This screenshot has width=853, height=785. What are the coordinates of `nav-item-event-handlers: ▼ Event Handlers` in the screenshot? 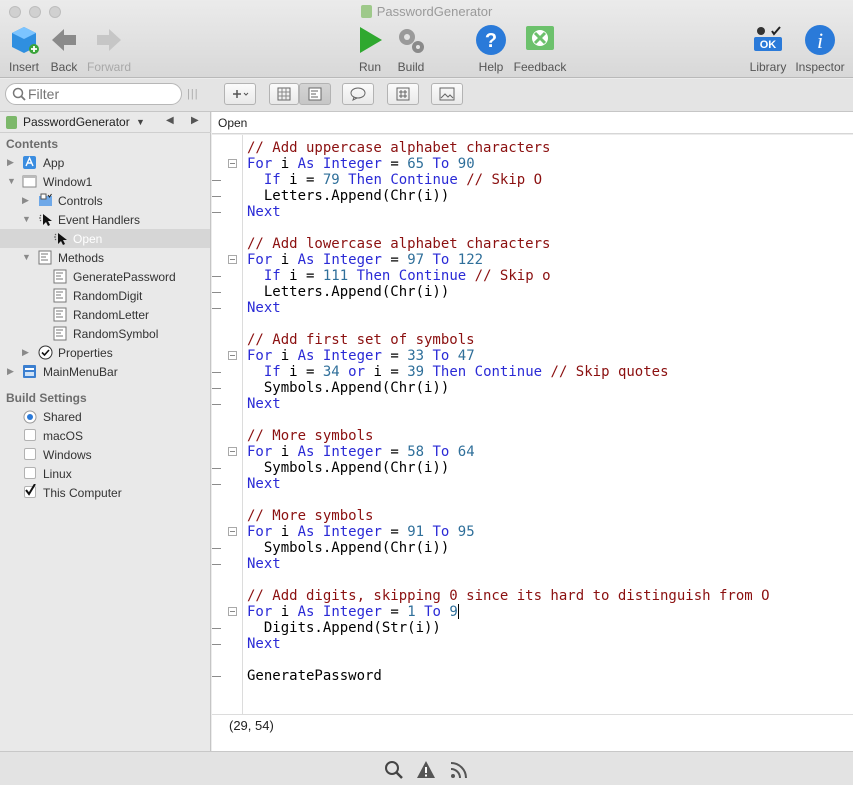 It's located at (105, 219).